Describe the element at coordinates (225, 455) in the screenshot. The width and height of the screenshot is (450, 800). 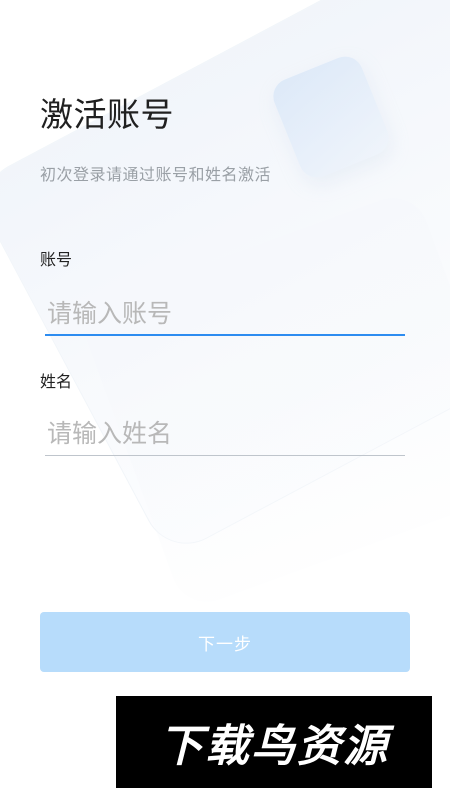
I see `name-underline` at that location.